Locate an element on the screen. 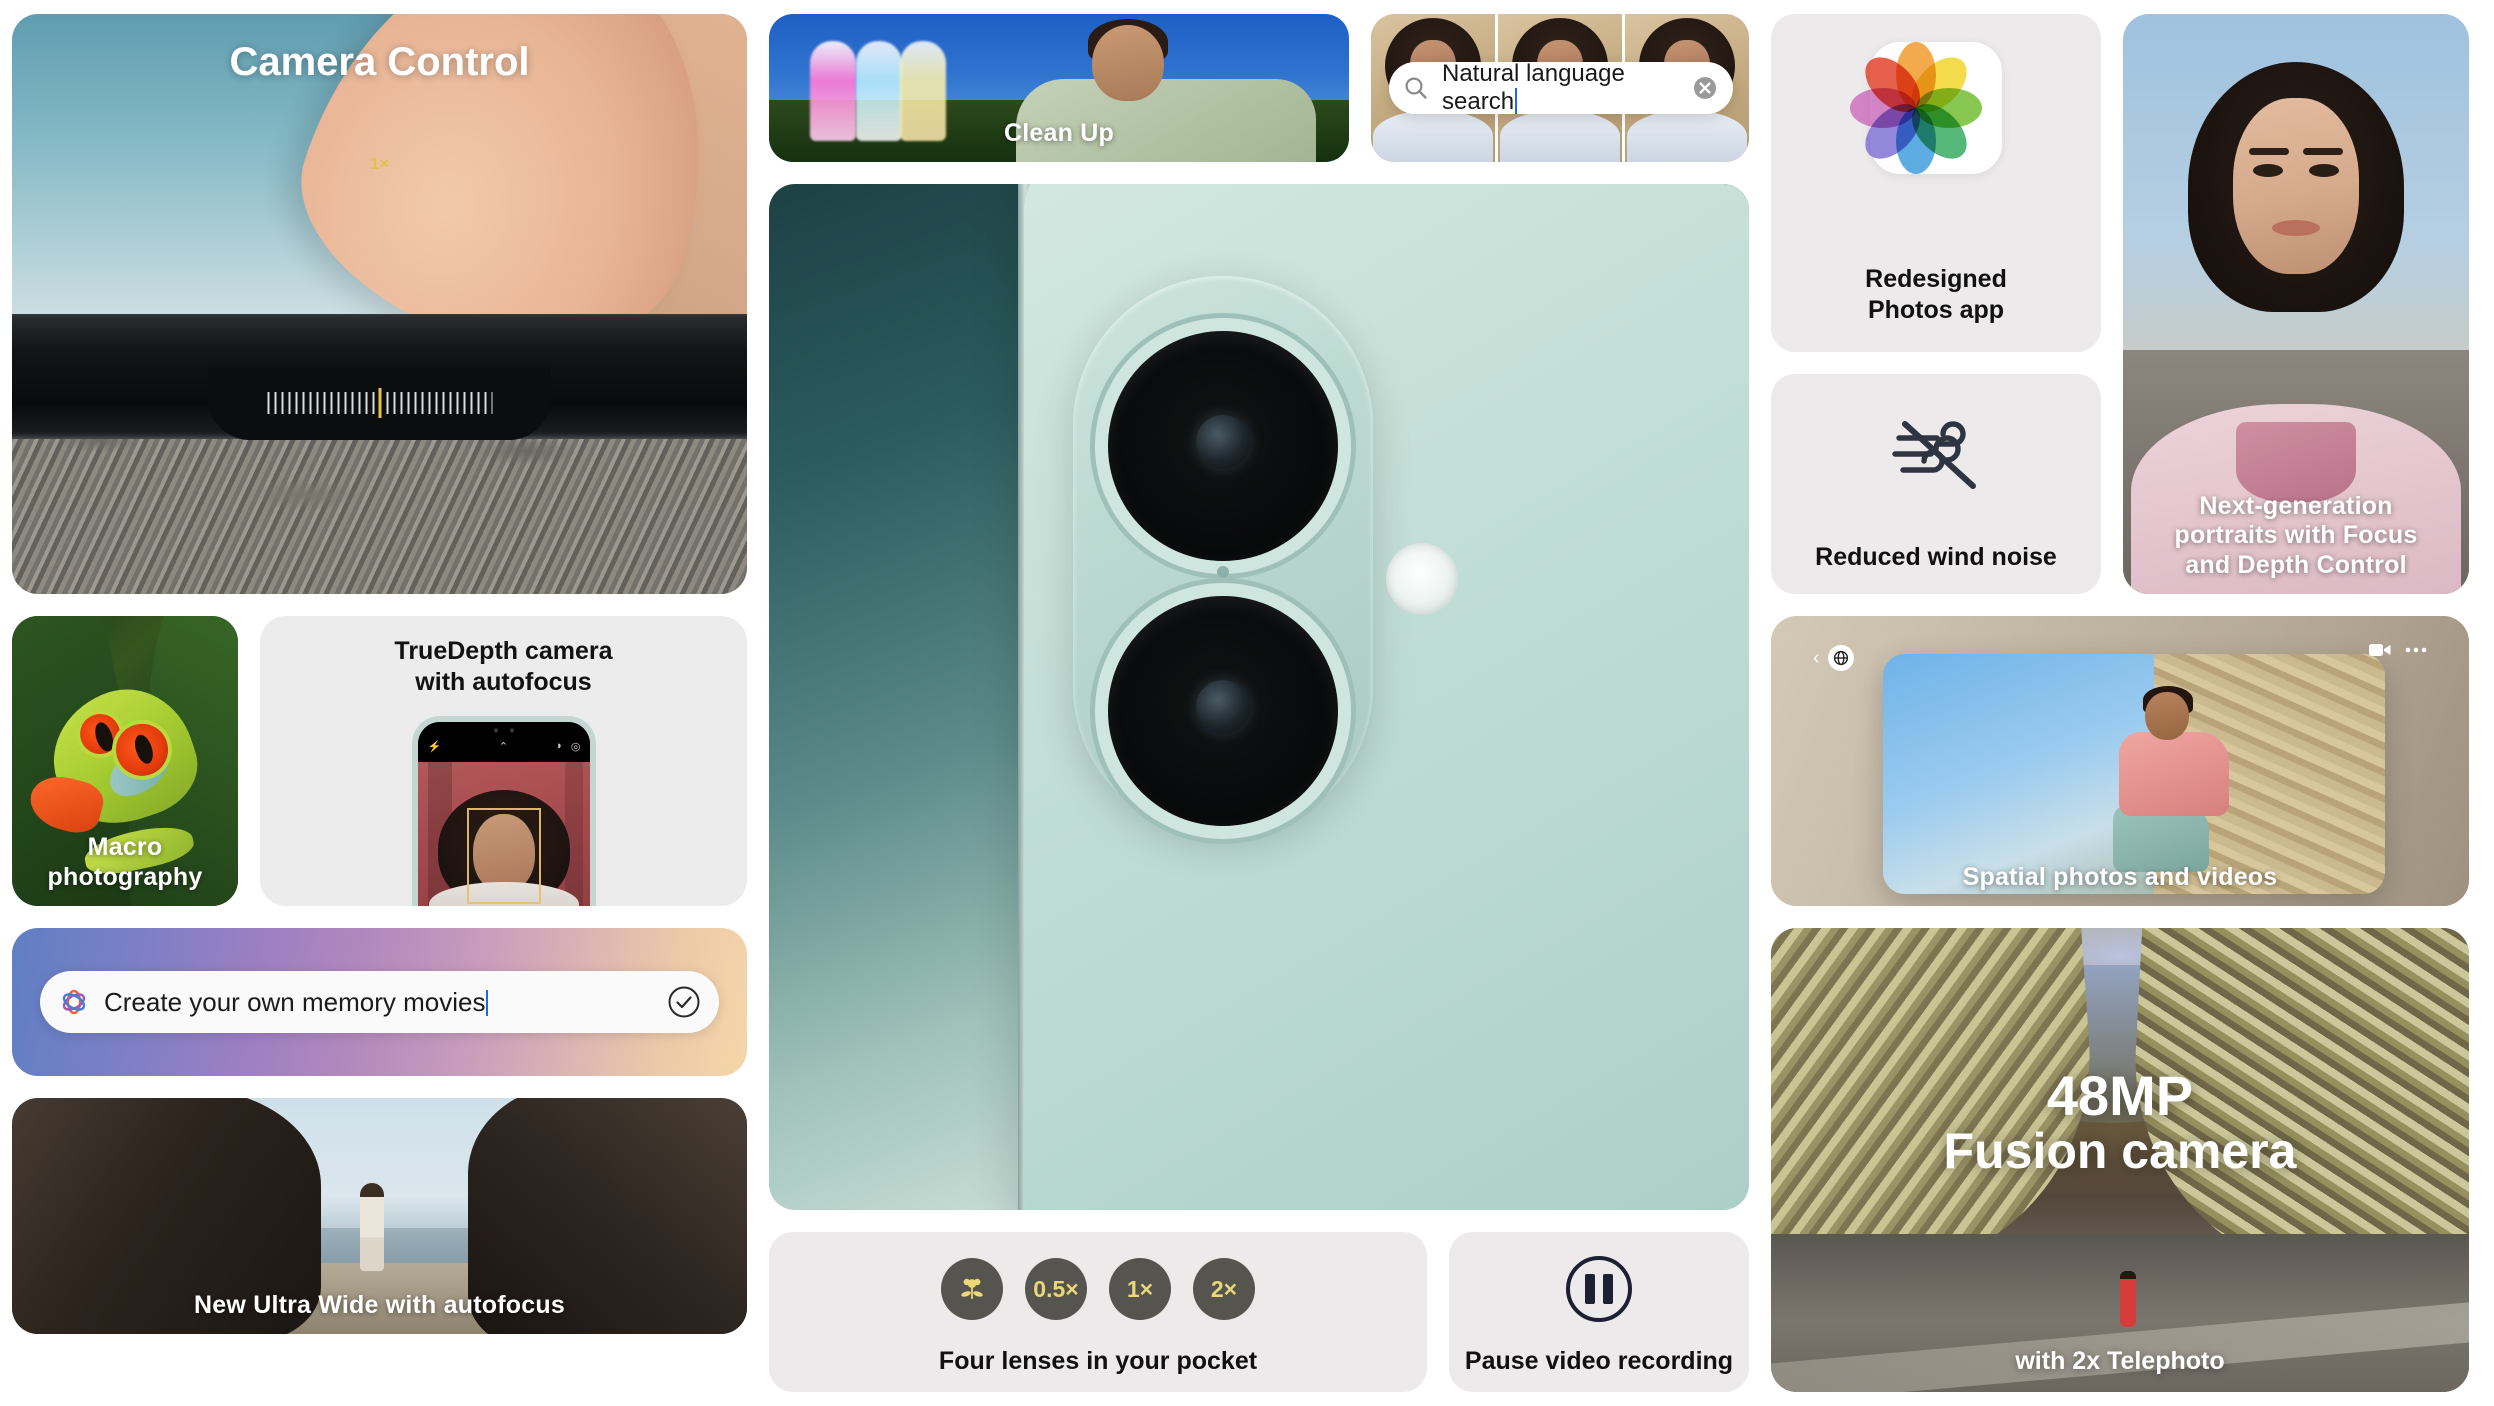 The width and height of the screenshot is (2494, 1406). fusion-headline-line1: 48MP is located at coordinates (2120, 1096).